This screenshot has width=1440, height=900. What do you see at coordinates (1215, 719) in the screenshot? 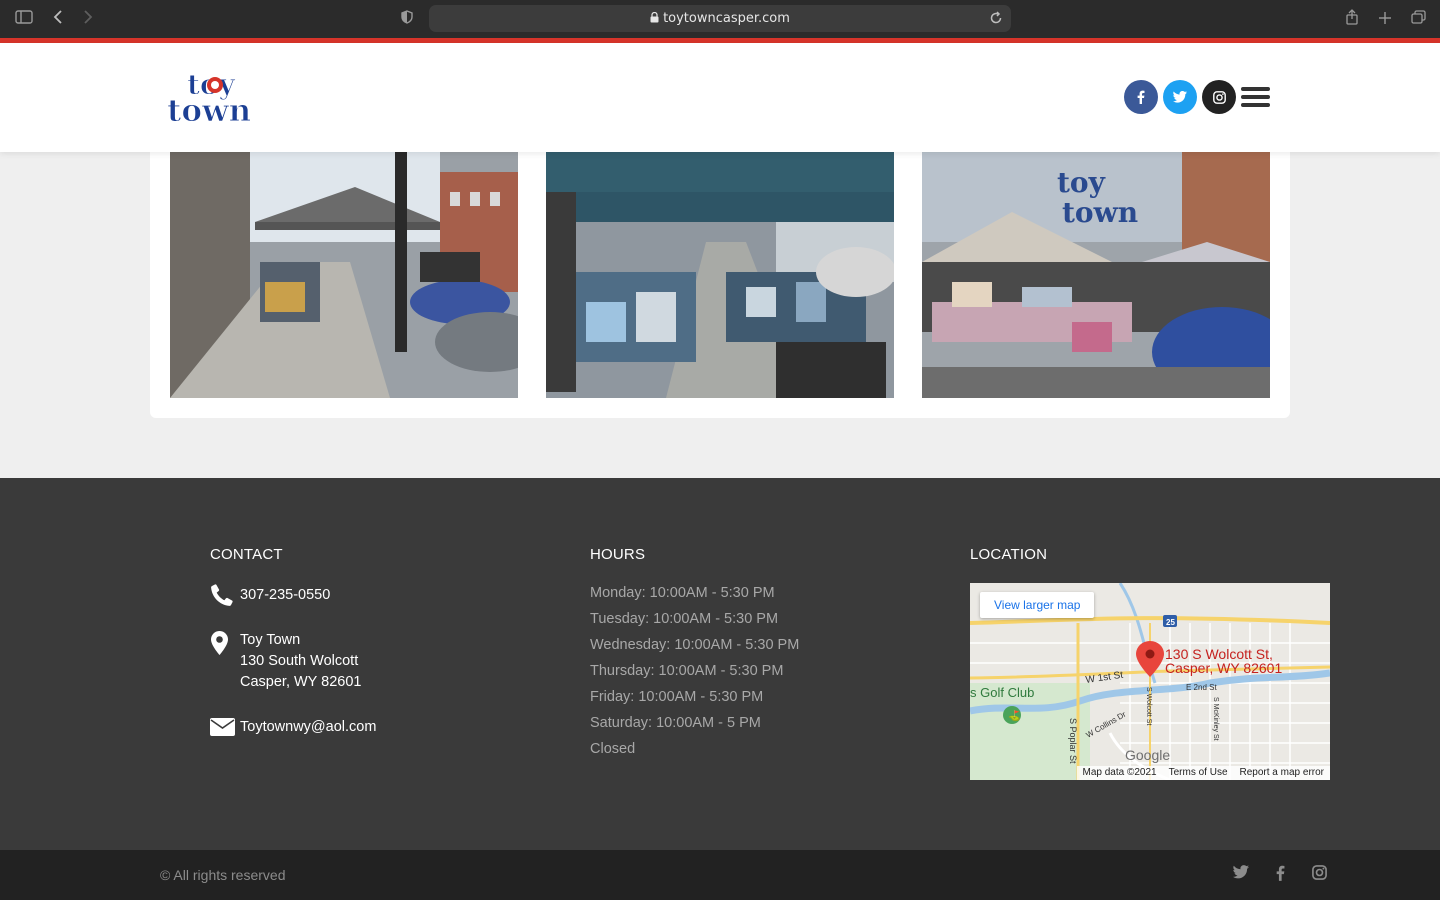
I see `map-street-mckinley: S McKinley St` at bounding box center [1215, 719].